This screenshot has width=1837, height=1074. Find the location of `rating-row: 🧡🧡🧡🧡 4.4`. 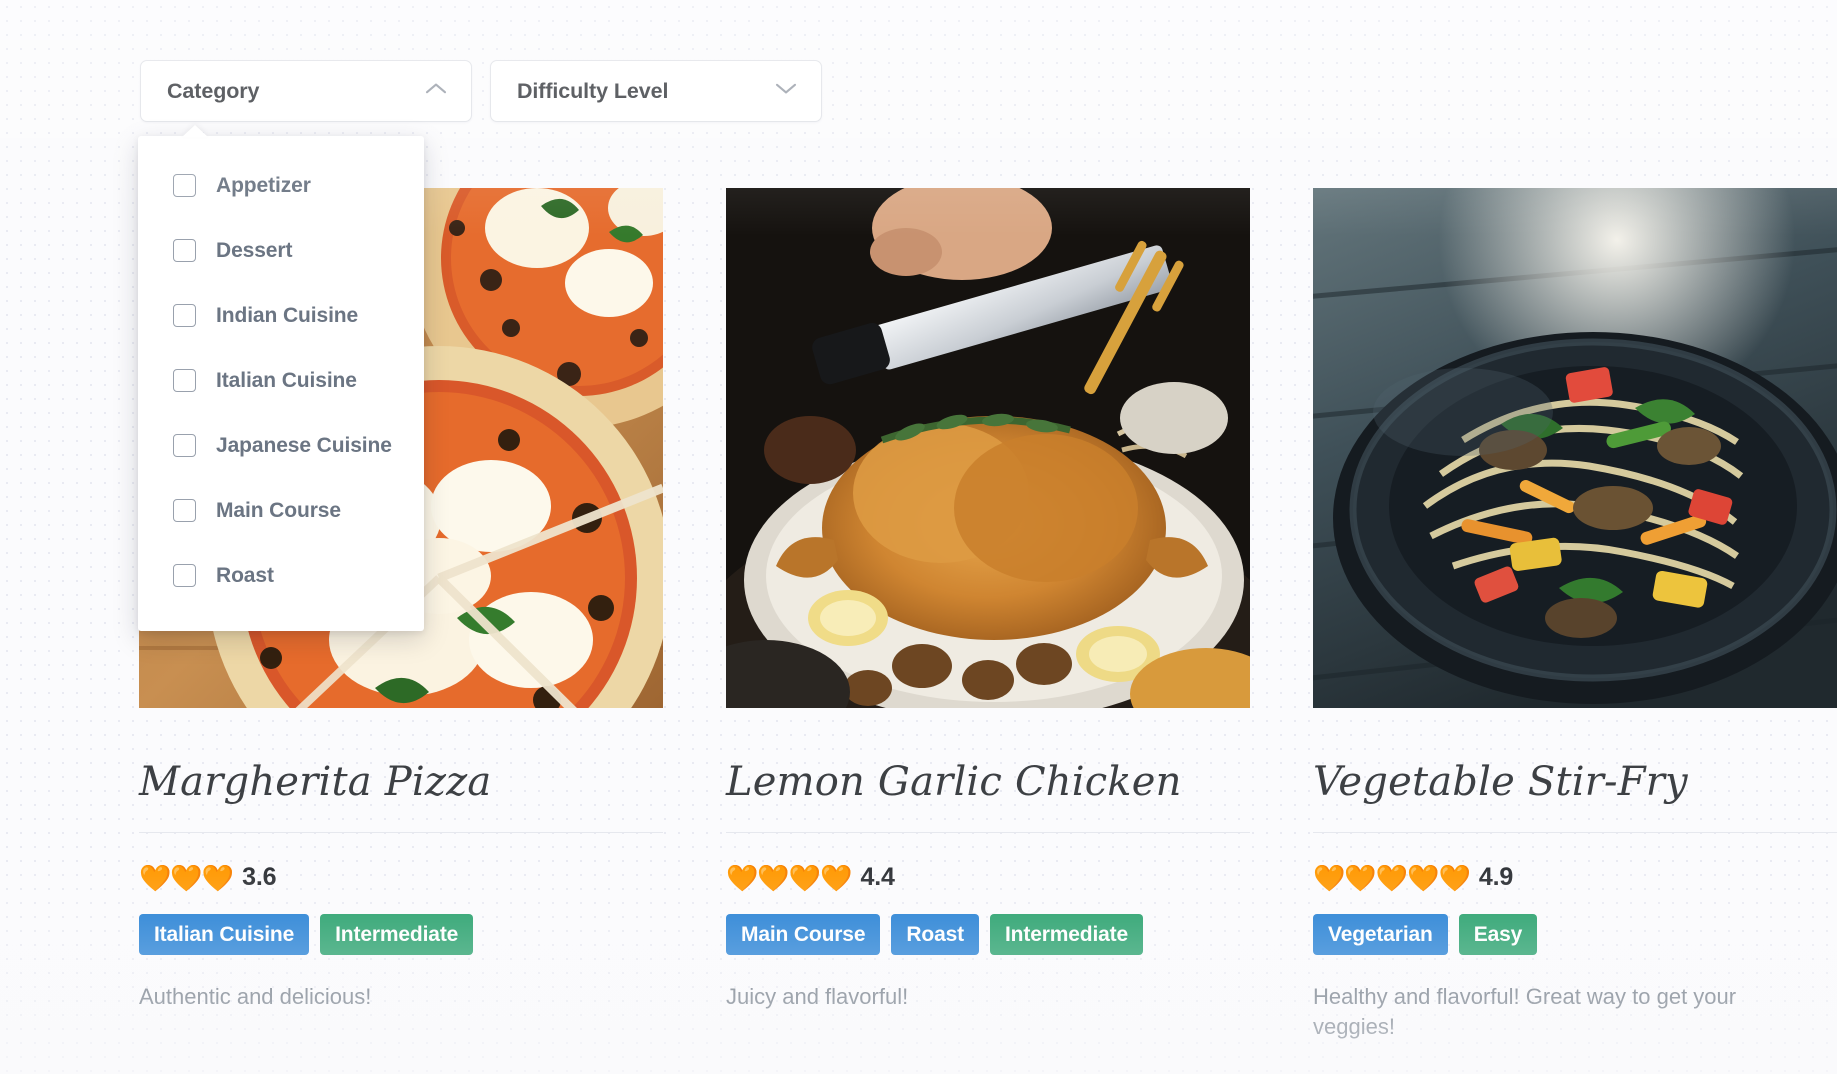

rating-row: 🧡🧡🧡🧡 4.4 is located at coordinates (988, 877).